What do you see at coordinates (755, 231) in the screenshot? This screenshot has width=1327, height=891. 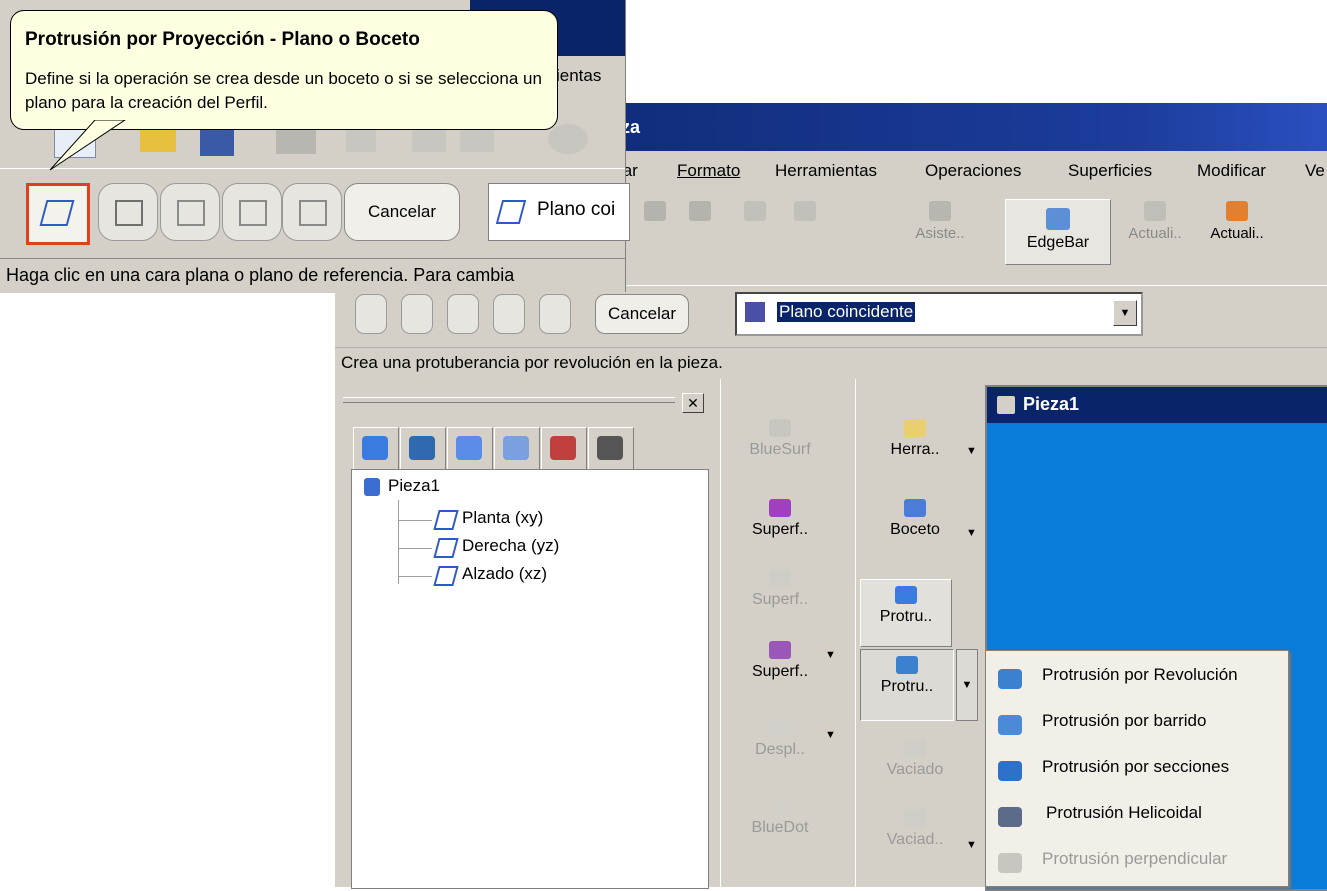 I see `undo-button` at bounding box center [755, 231].